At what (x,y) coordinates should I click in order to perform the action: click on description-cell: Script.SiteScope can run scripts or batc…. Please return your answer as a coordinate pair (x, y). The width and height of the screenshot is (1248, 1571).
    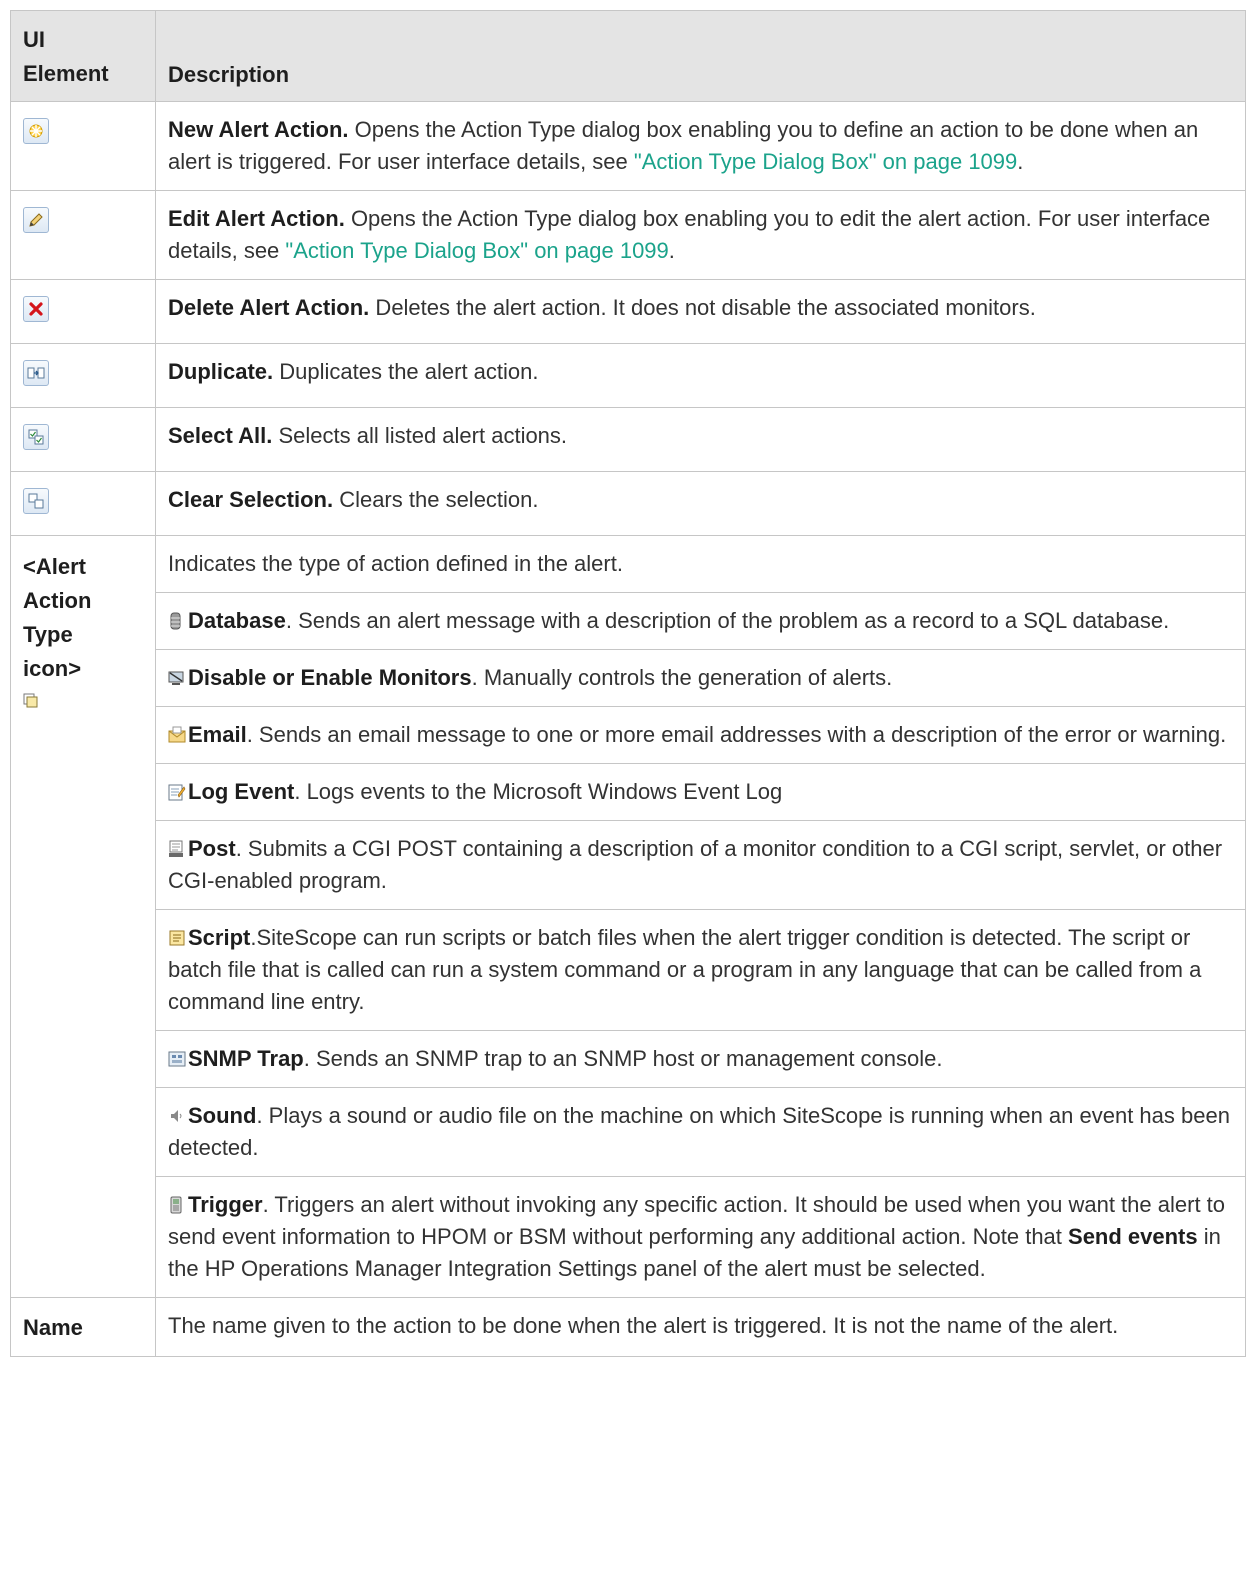
    Looking at the image, I should click on (700, 970).